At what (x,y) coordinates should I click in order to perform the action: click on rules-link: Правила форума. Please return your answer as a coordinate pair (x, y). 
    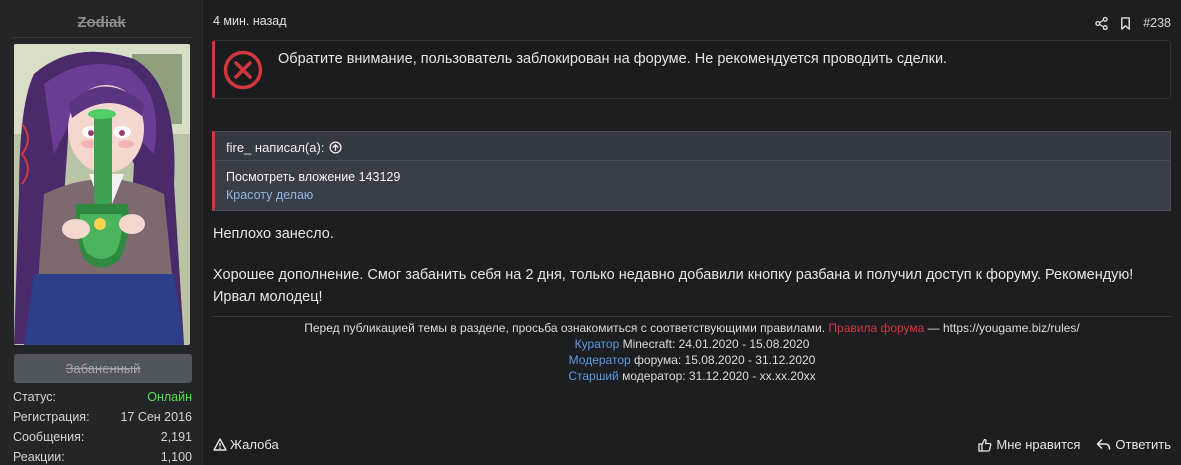
    Looking at the image, I should click on (876, 328).